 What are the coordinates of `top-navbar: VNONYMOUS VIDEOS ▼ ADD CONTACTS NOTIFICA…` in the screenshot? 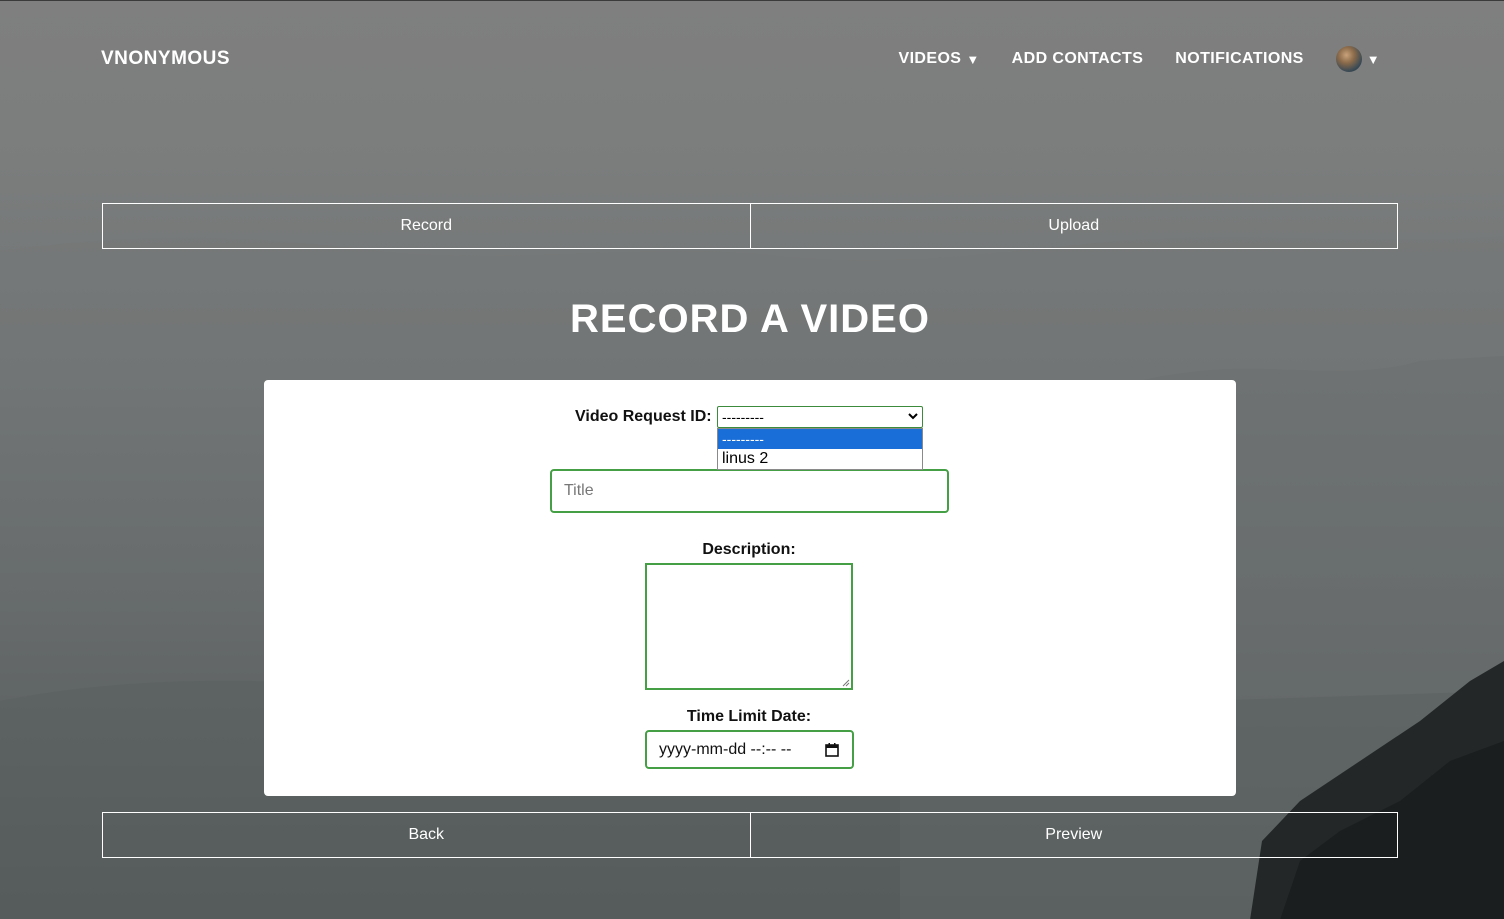 It's located at (752, 61).